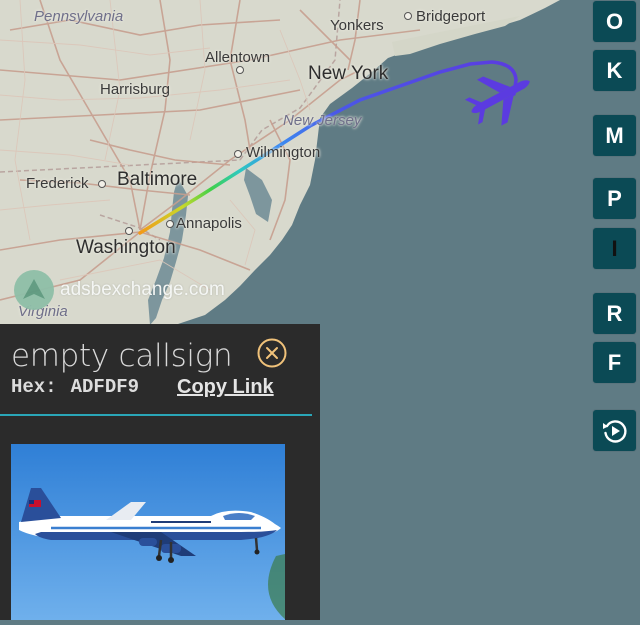 The height and width of the screenshot is (625, 640). What do you see at coordinates (209, 223) in the screenshot?
I see `place-label-annapolis: Annapolis` at bounding box center [209, 223].